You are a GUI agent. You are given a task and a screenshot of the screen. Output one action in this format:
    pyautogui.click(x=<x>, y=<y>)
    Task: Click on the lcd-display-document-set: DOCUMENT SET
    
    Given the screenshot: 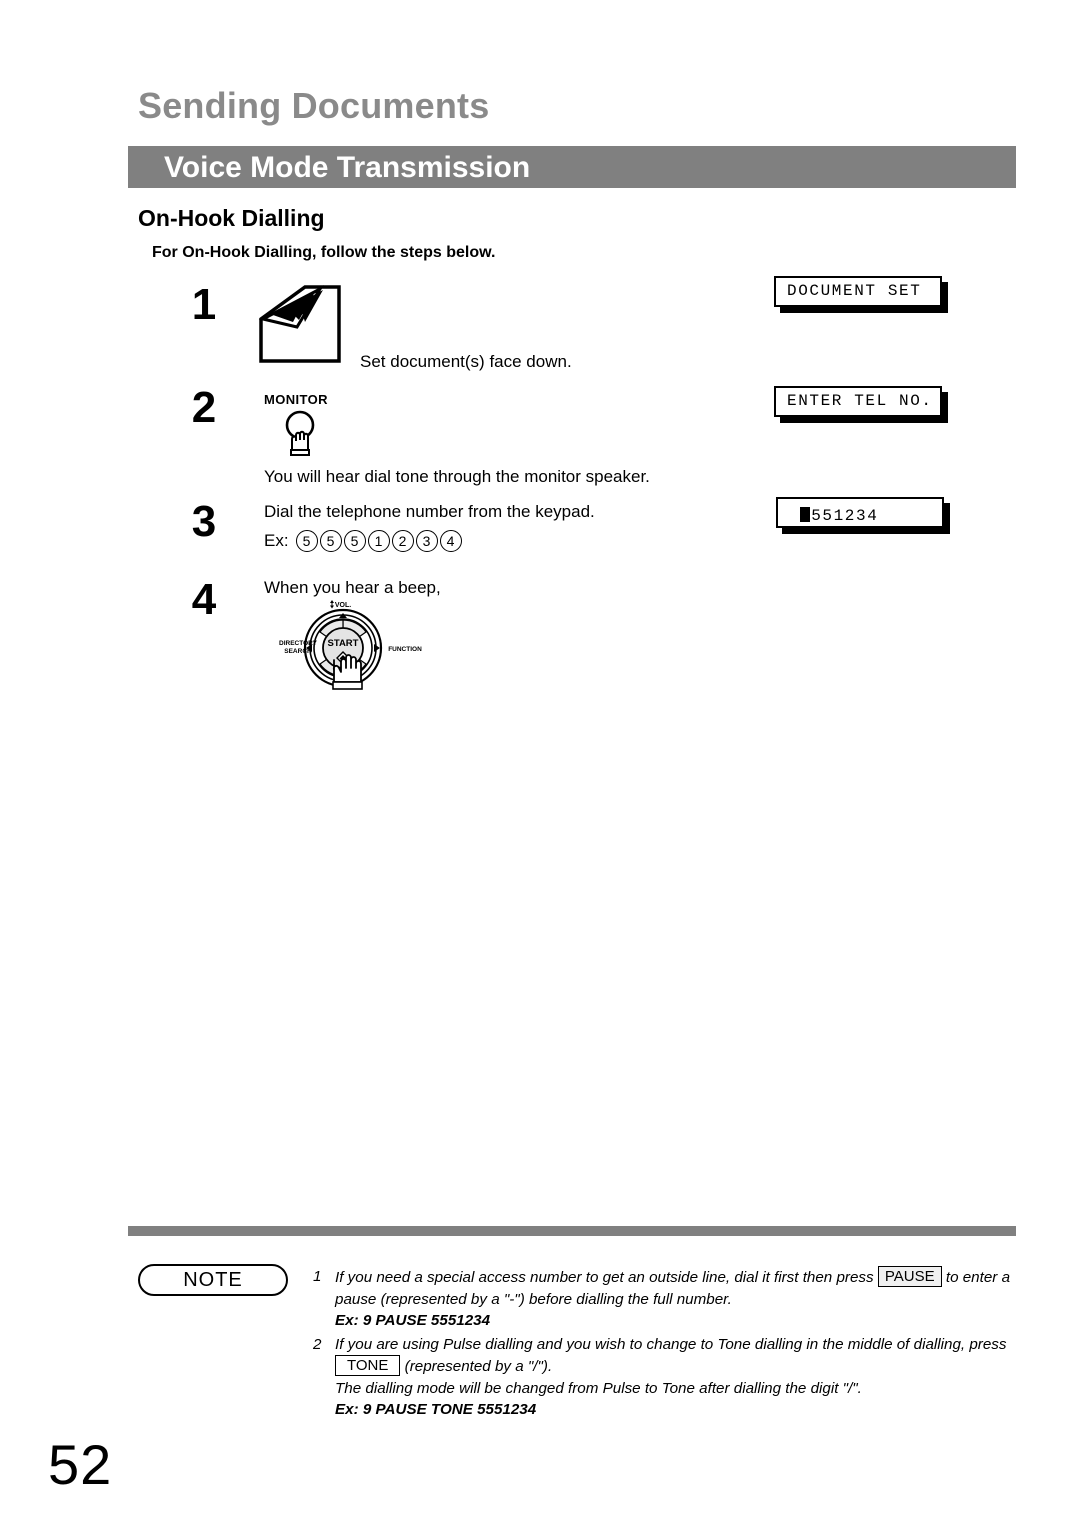 What is the action you would take?
    pyautogui.click(x=858, y=291)
    